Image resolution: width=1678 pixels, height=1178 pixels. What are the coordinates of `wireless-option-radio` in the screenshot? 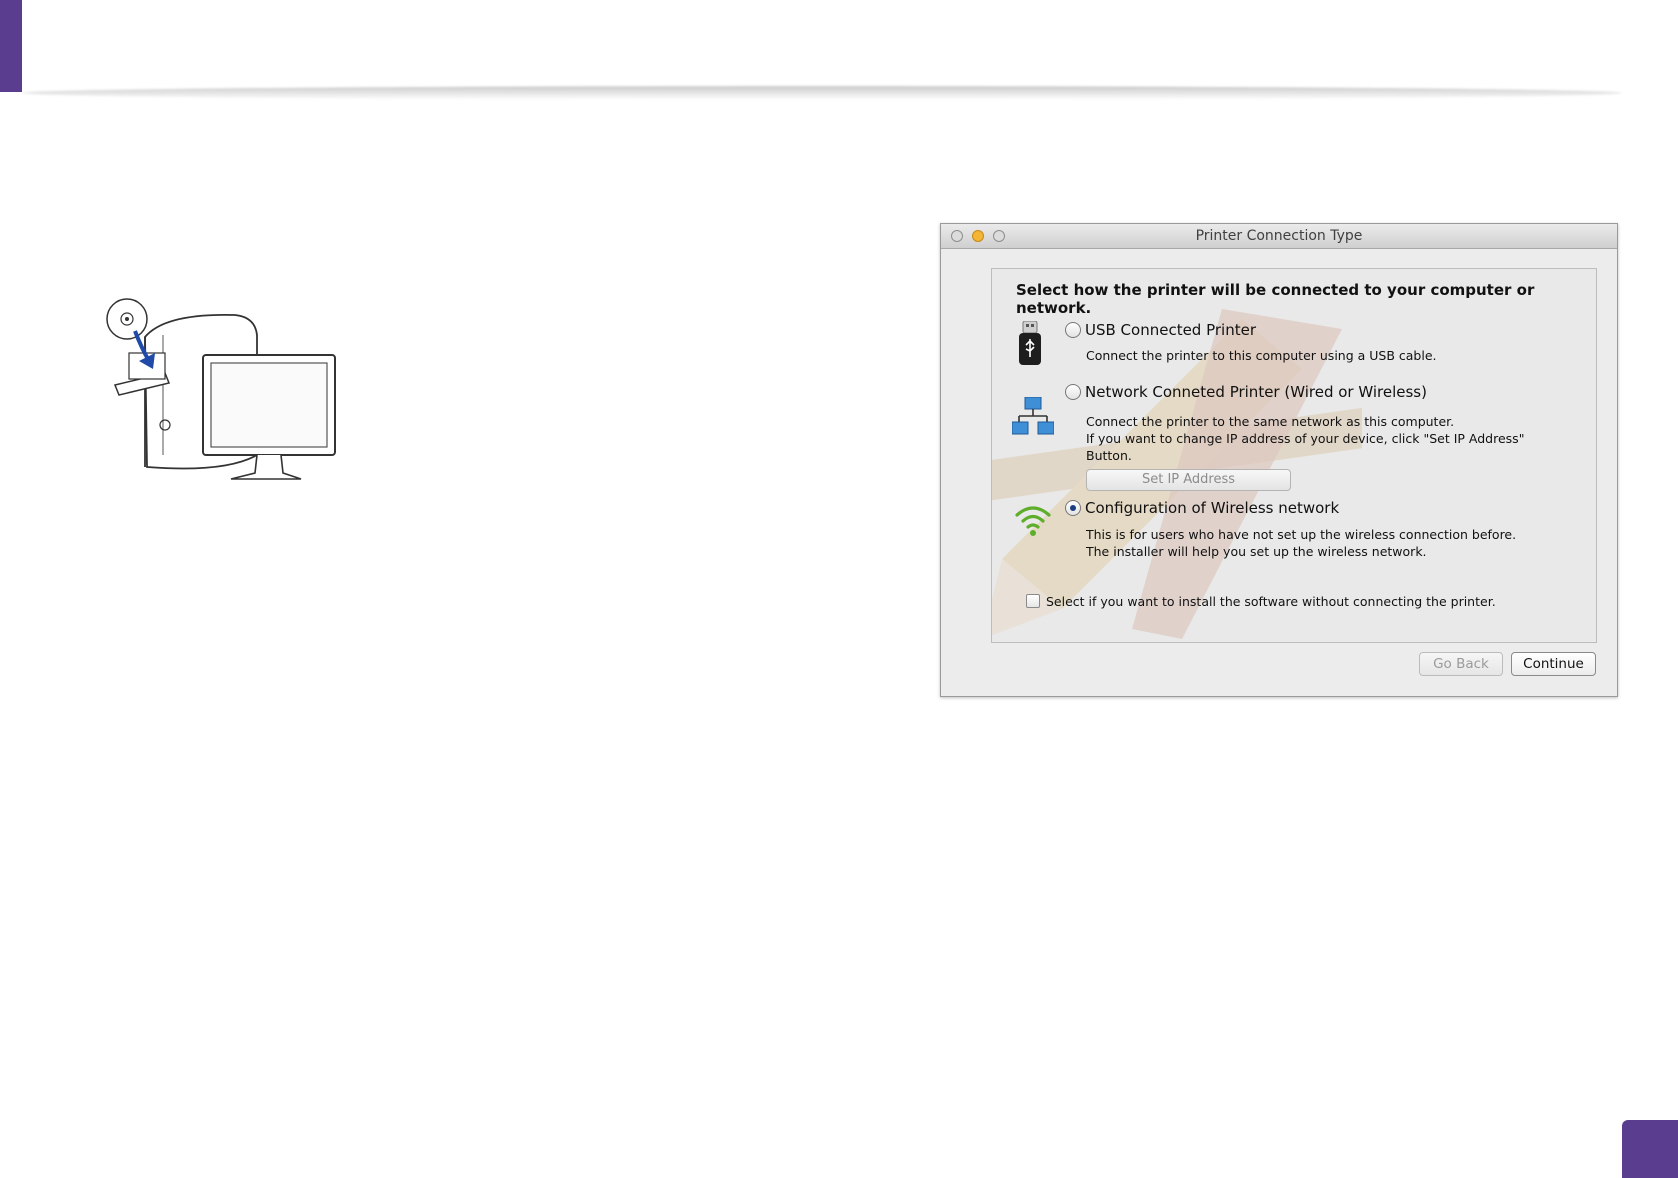 It's located at (1073, 508).